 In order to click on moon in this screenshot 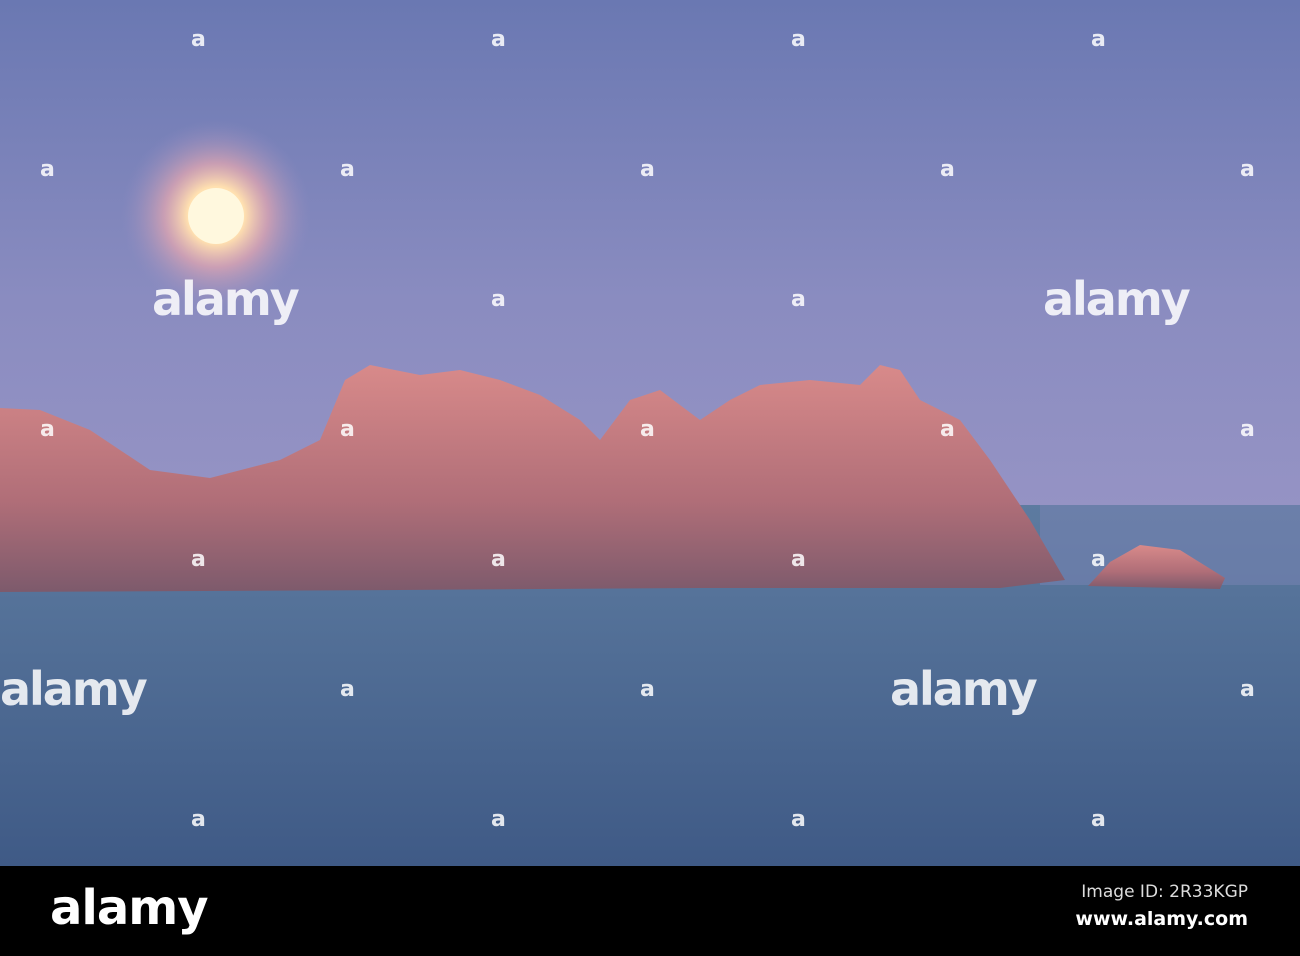, I will do `click(216, 216)`.